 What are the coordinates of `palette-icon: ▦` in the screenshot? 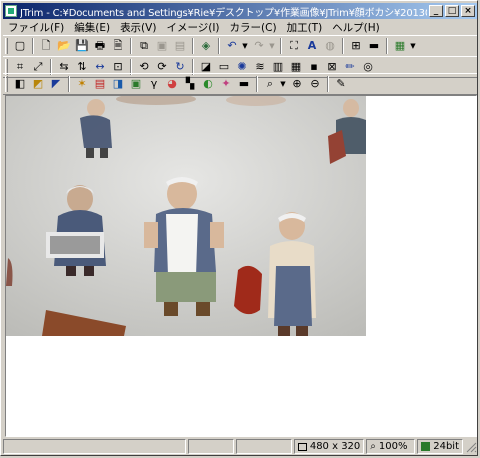 It's located at (400, 46).